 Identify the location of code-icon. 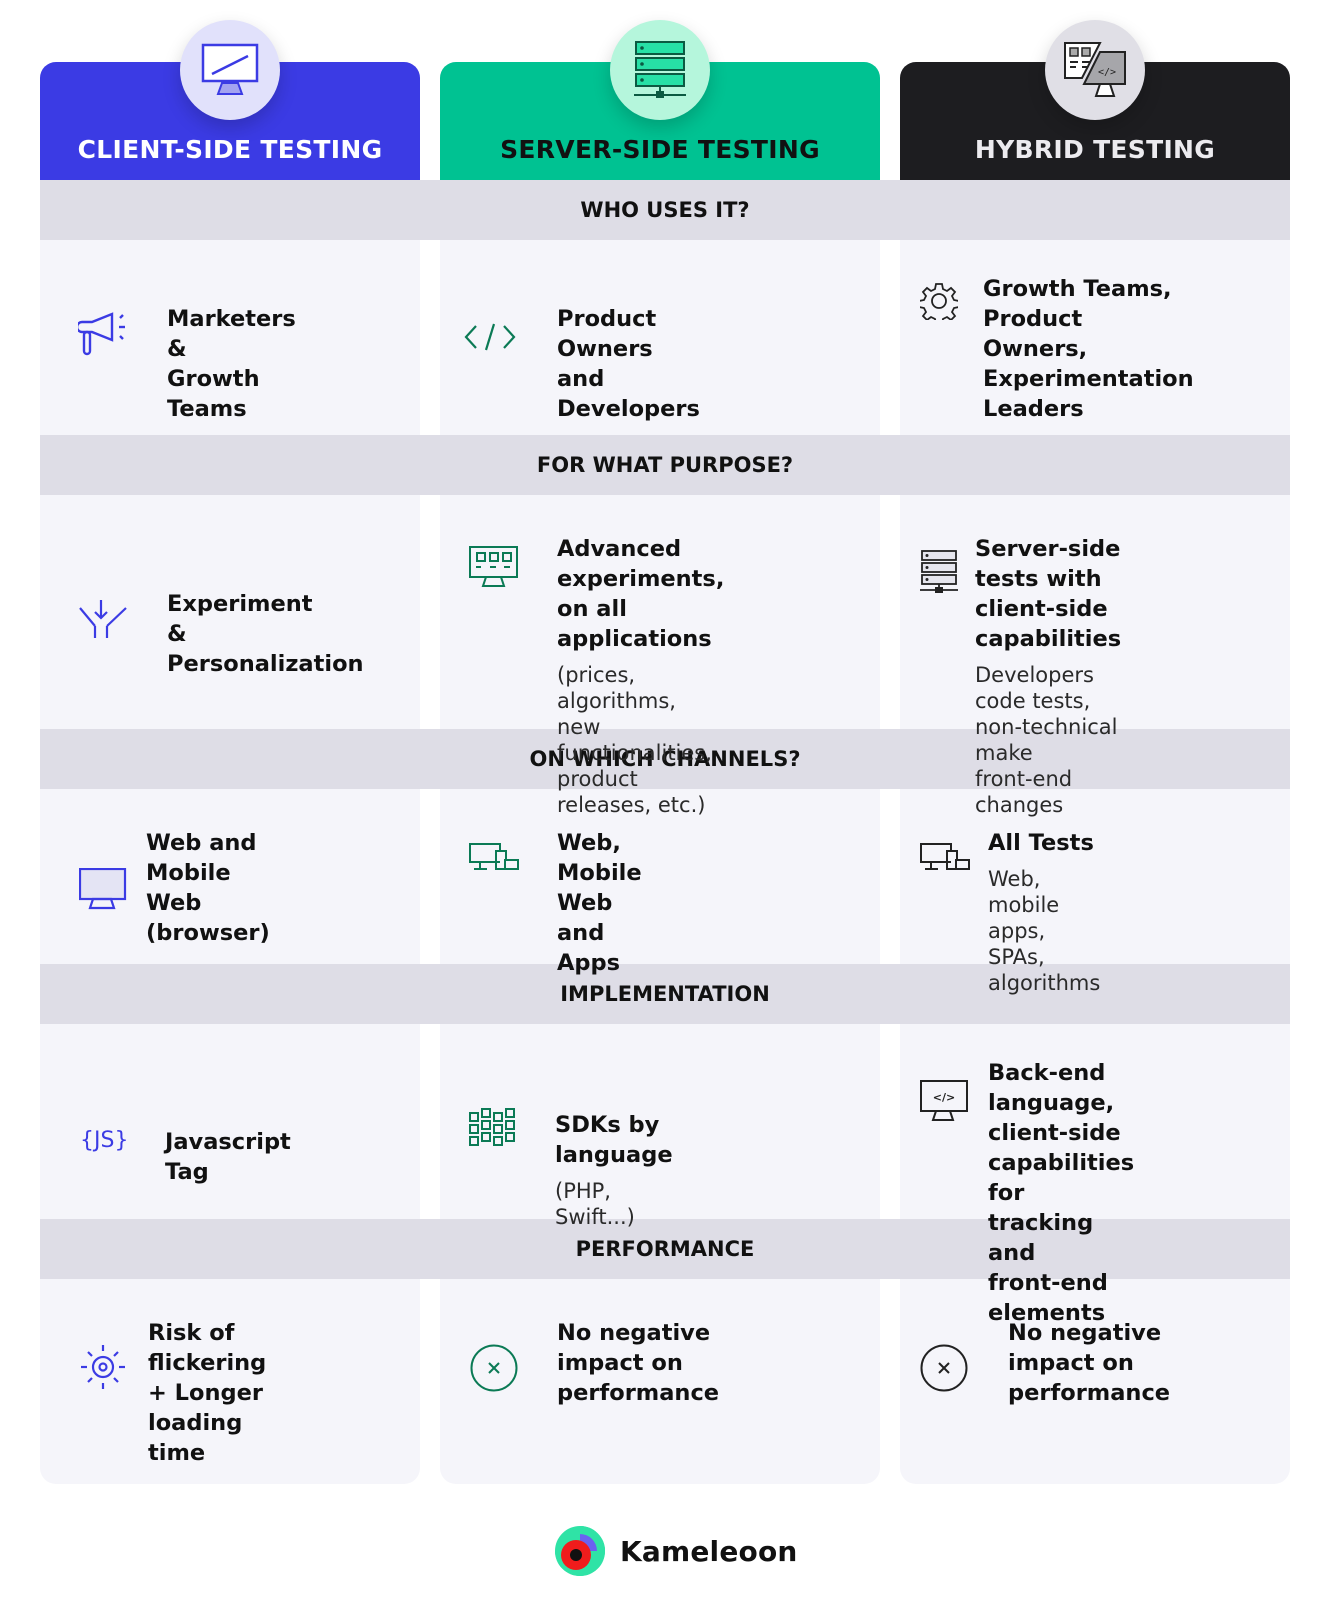
(490, 337).